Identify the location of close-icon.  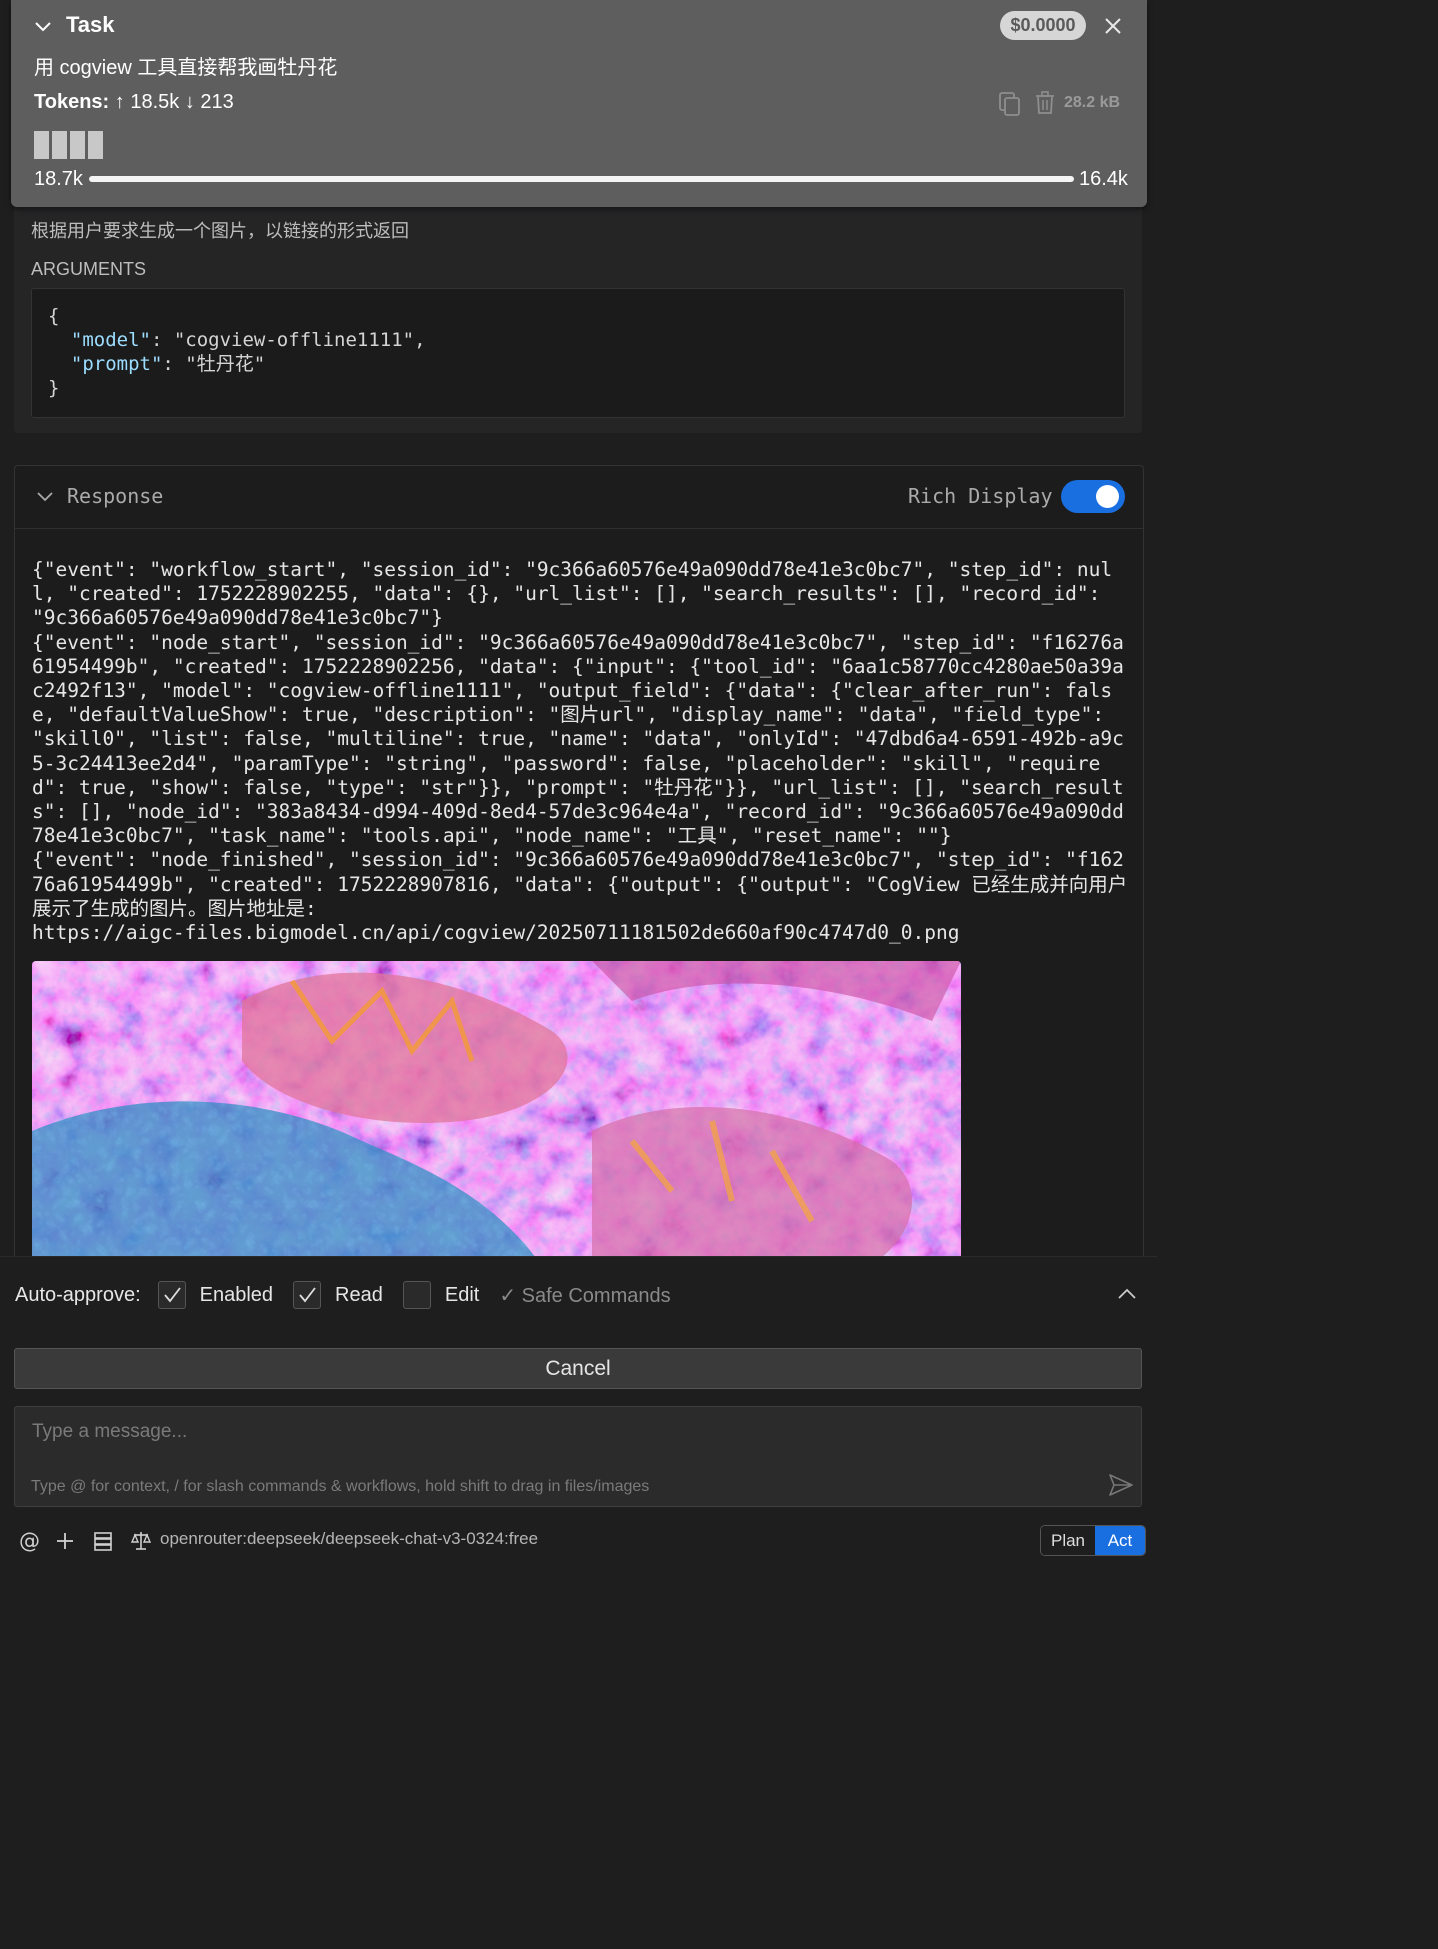
(1113, 26).